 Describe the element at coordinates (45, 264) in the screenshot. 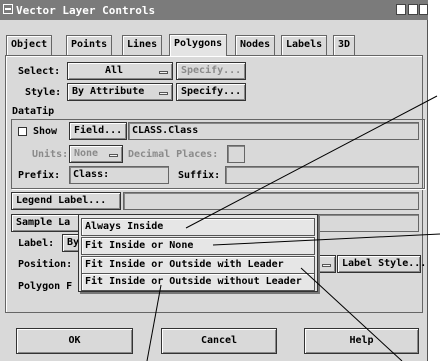

I see `position-label: Position:` at that location.